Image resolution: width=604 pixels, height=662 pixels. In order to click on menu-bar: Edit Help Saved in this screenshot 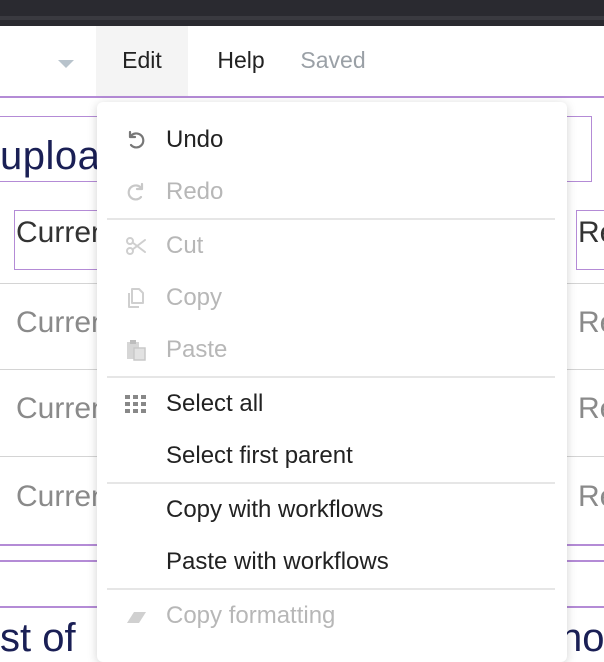, I will do `click(302, 61)`.